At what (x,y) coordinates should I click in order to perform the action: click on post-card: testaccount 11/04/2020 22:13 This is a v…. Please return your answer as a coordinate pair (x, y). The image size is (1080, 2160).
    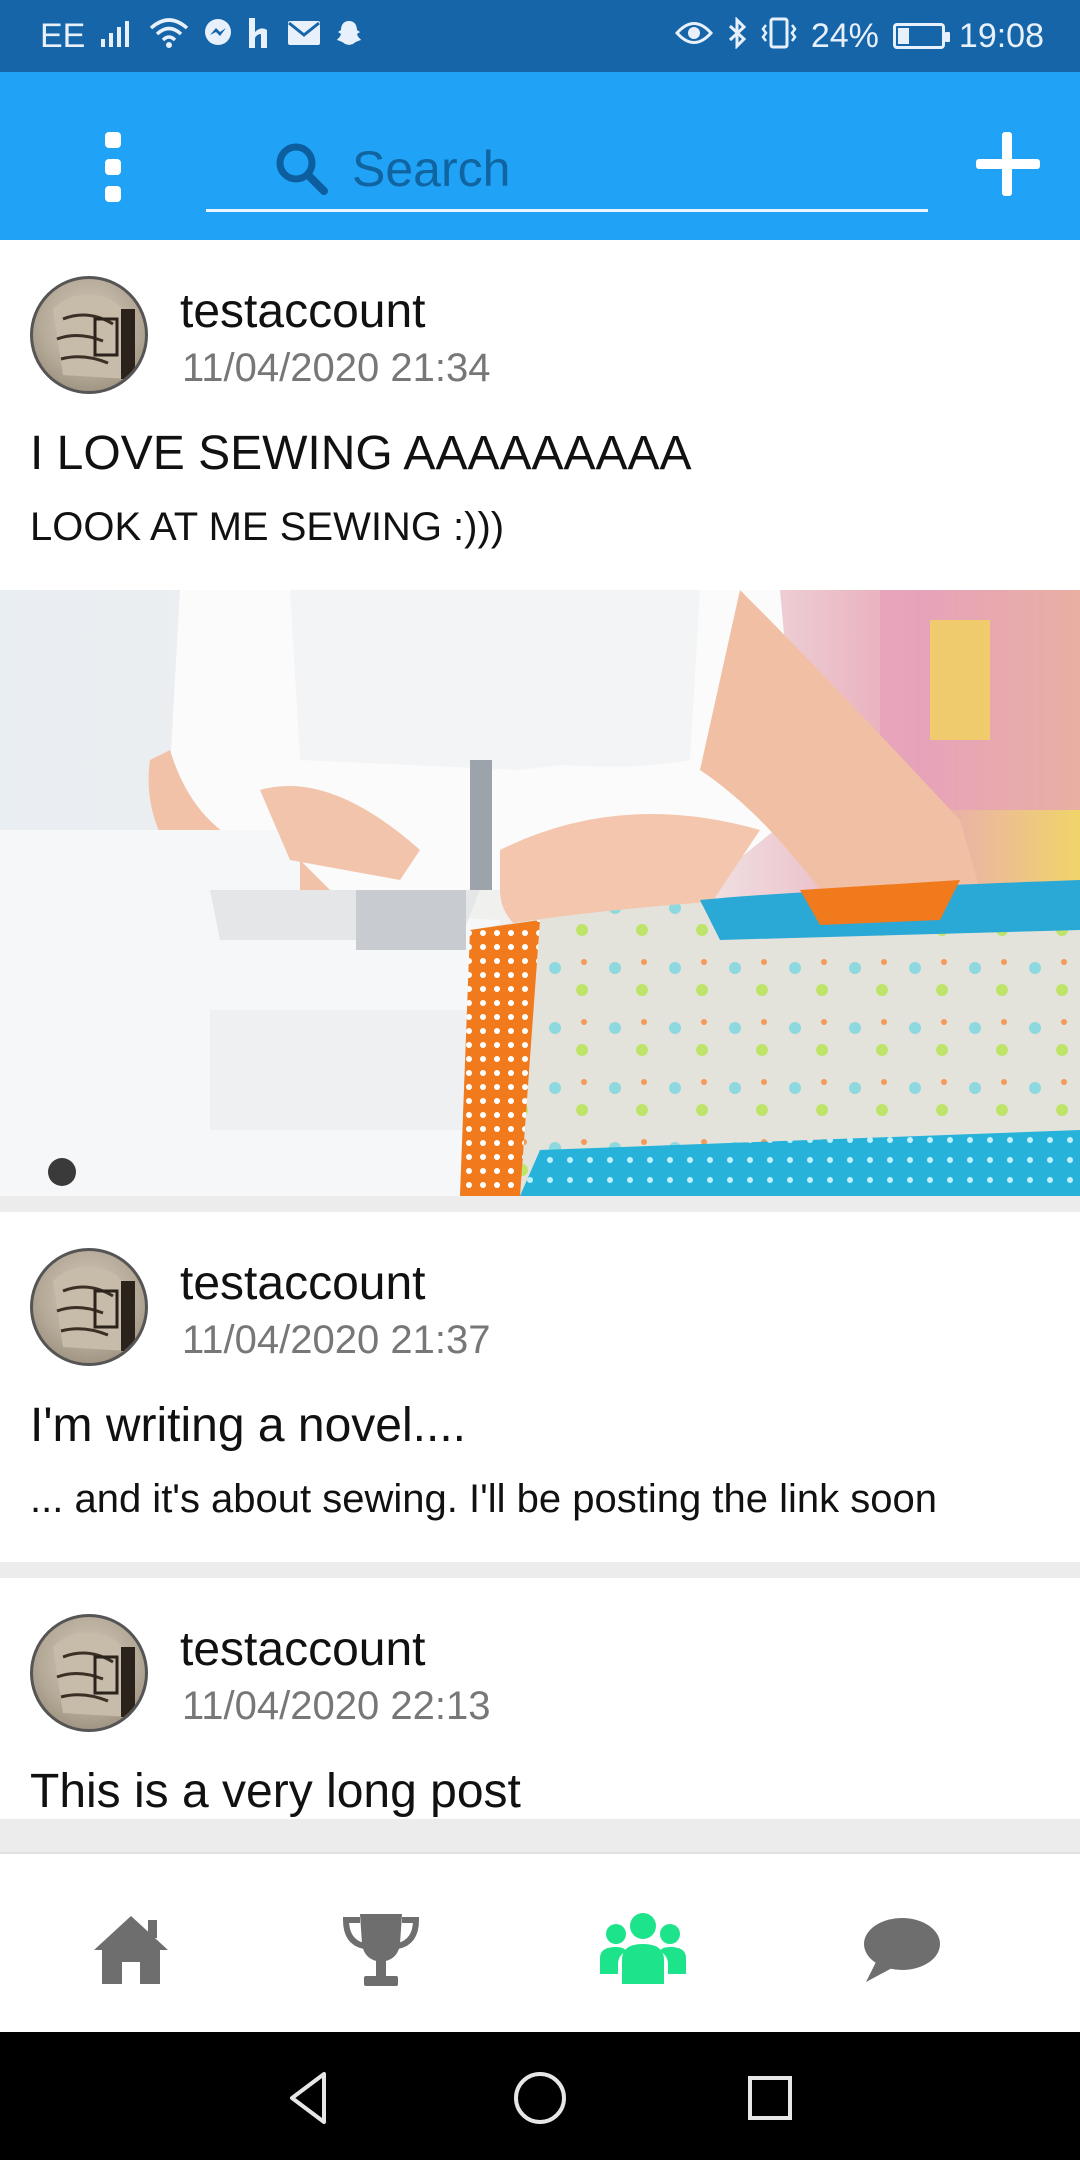
    Looking at the image, I should click on (540, 1698).